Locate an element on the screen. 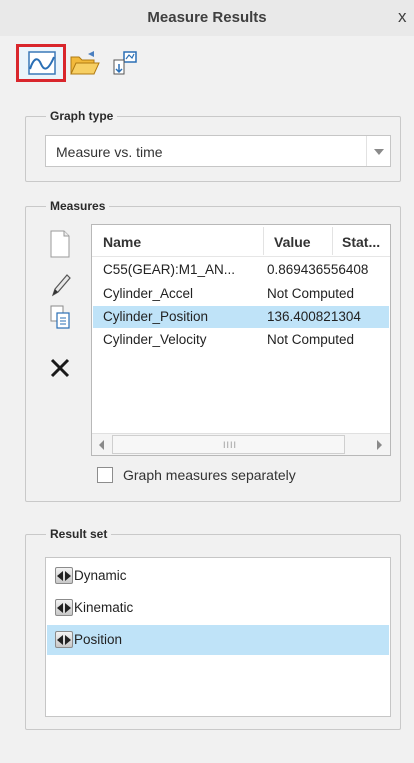  horizontal-scrollbar: IIII is located at coordinates (241, 444).